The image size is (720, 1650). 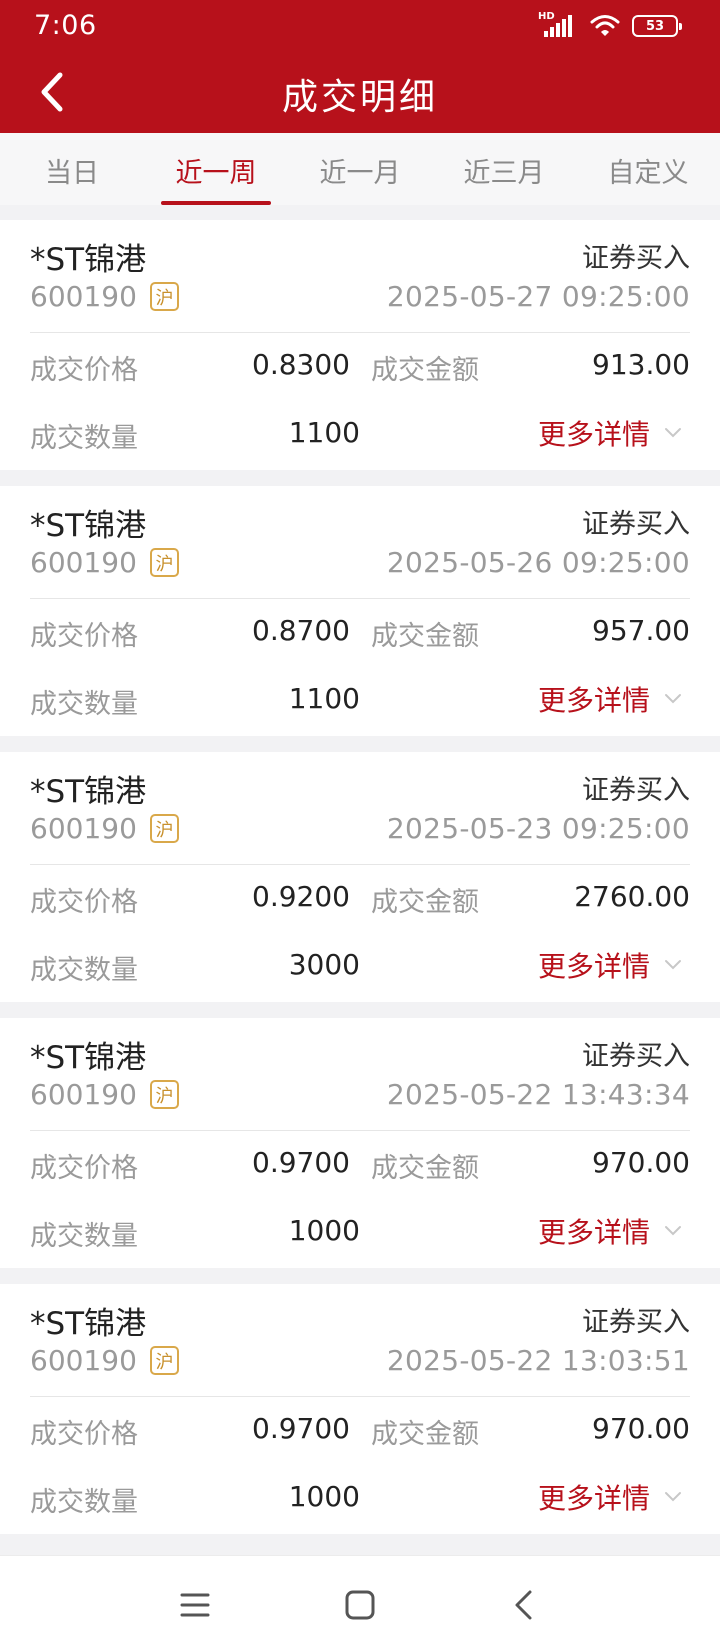 I want to click on menu-icon, so click(x=195, y=1605).